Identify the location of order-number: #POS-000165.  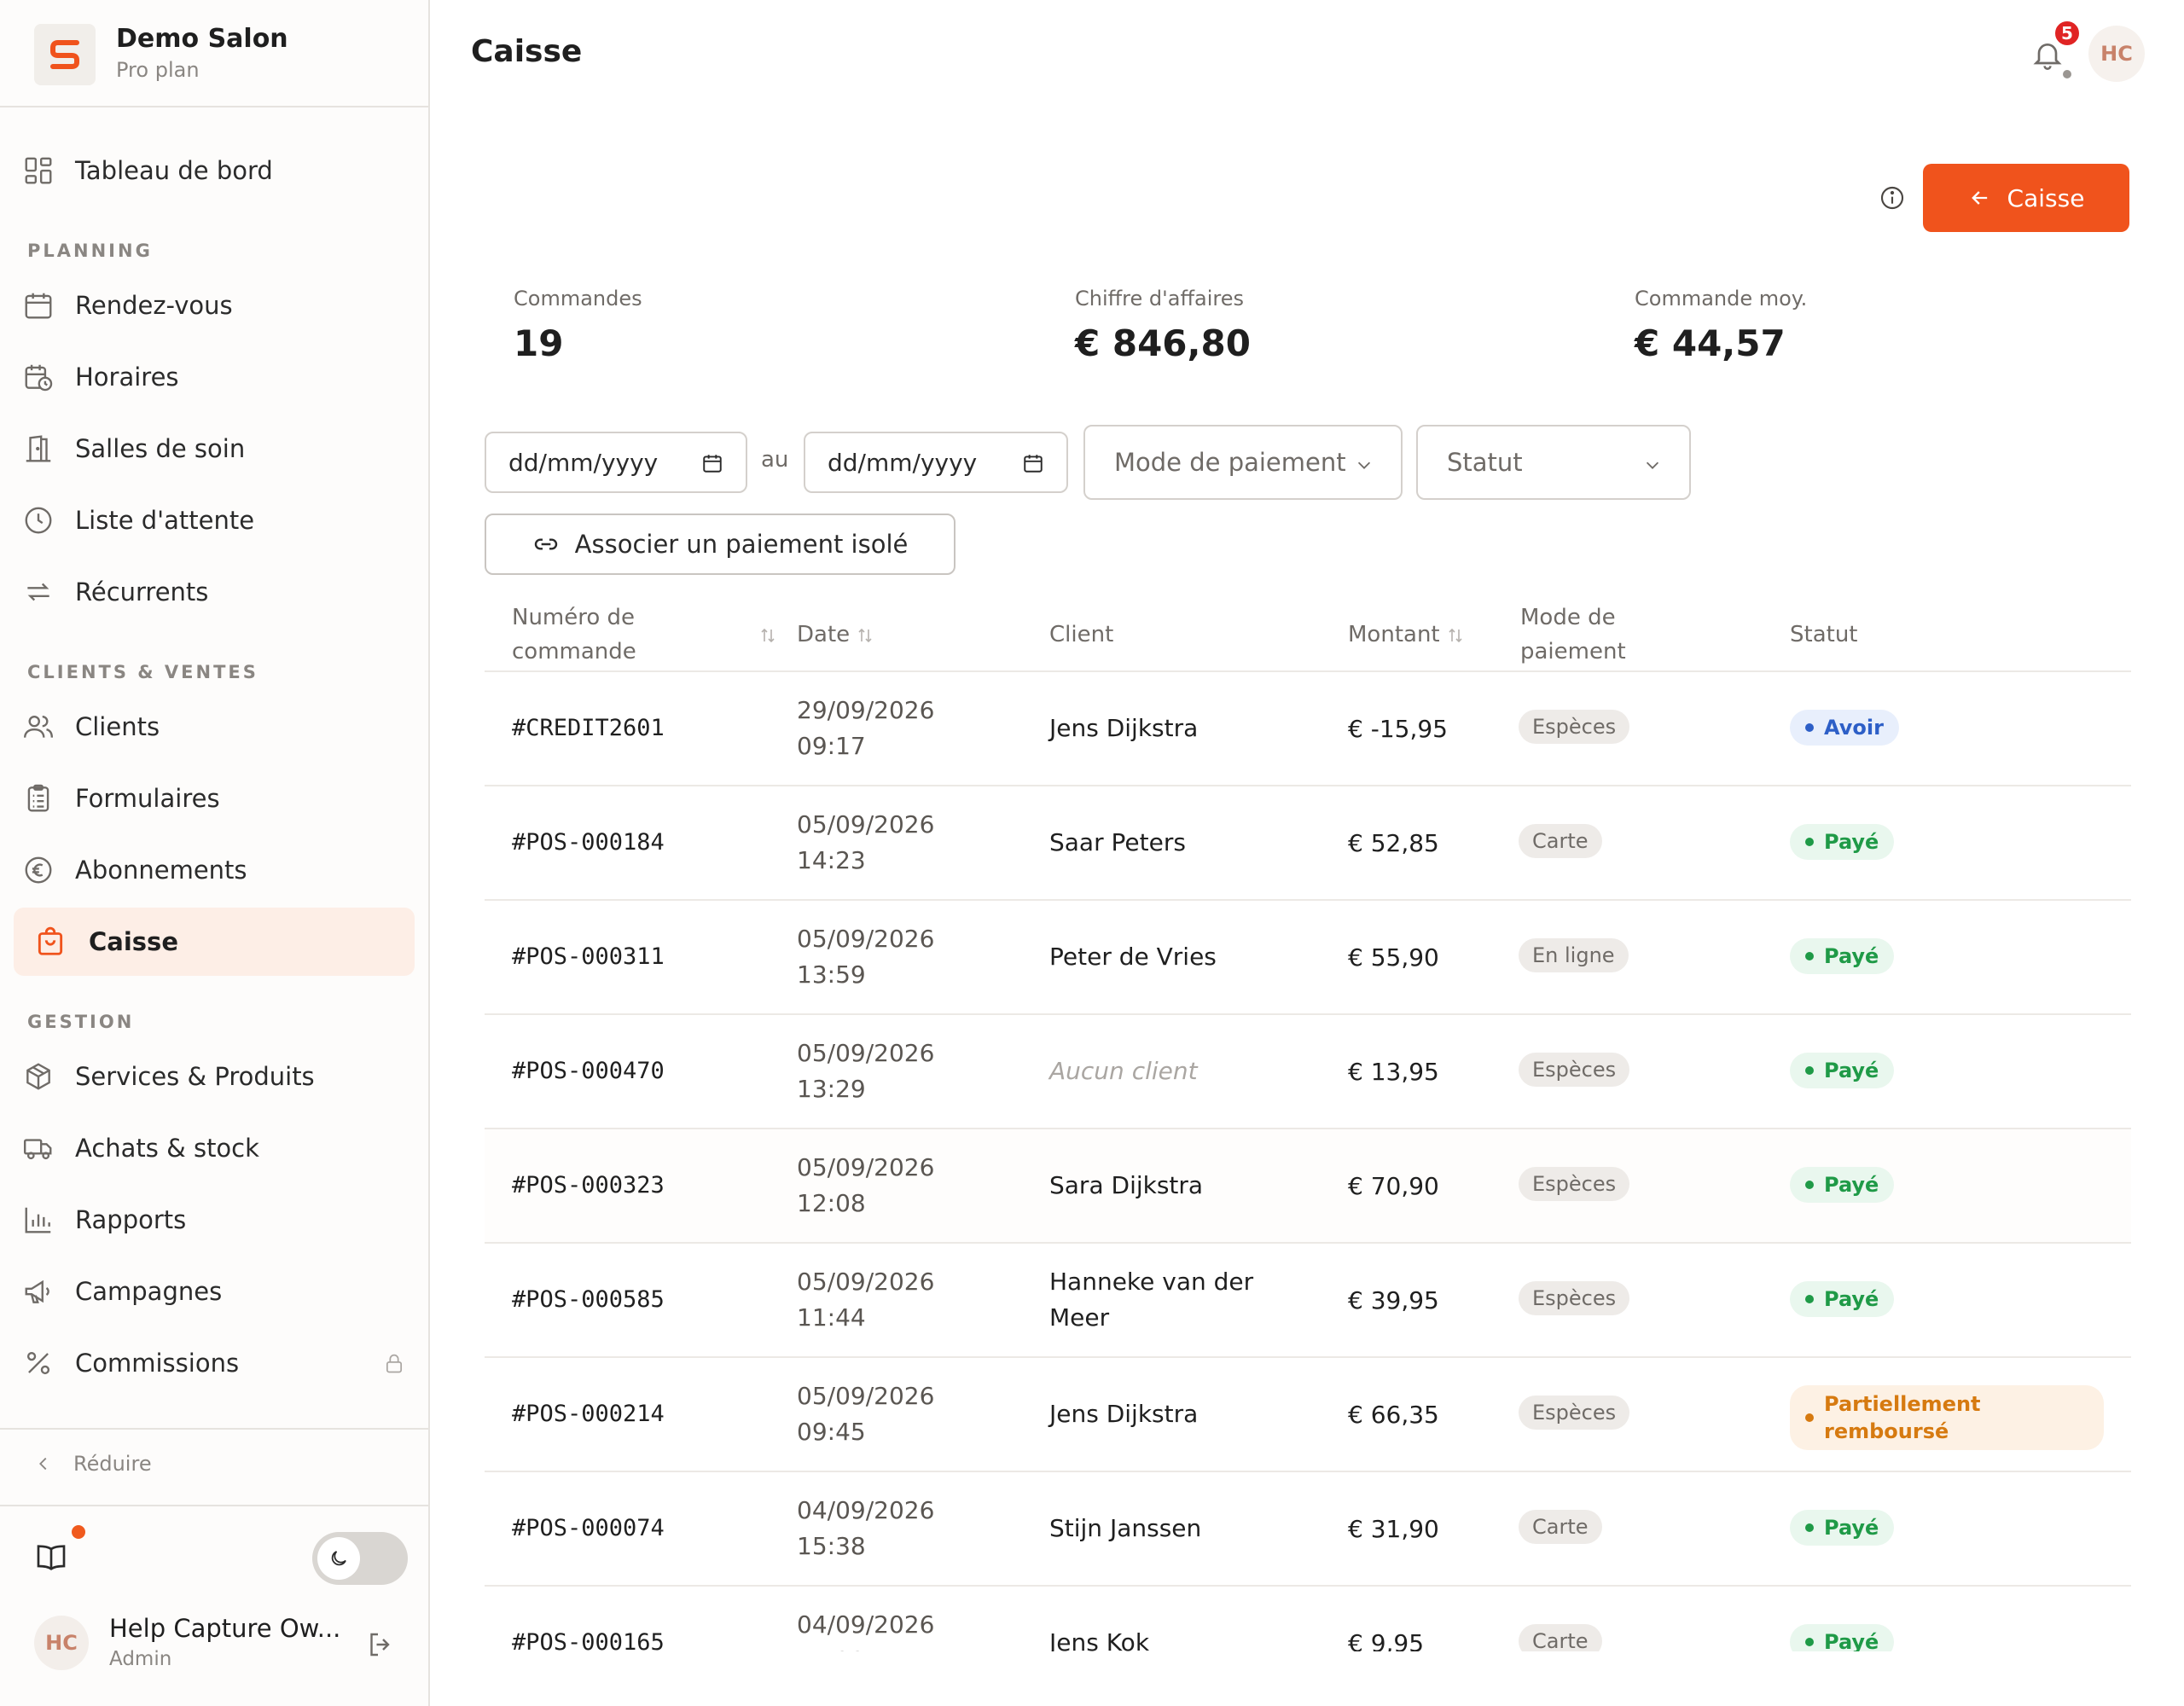
(589, 1640).